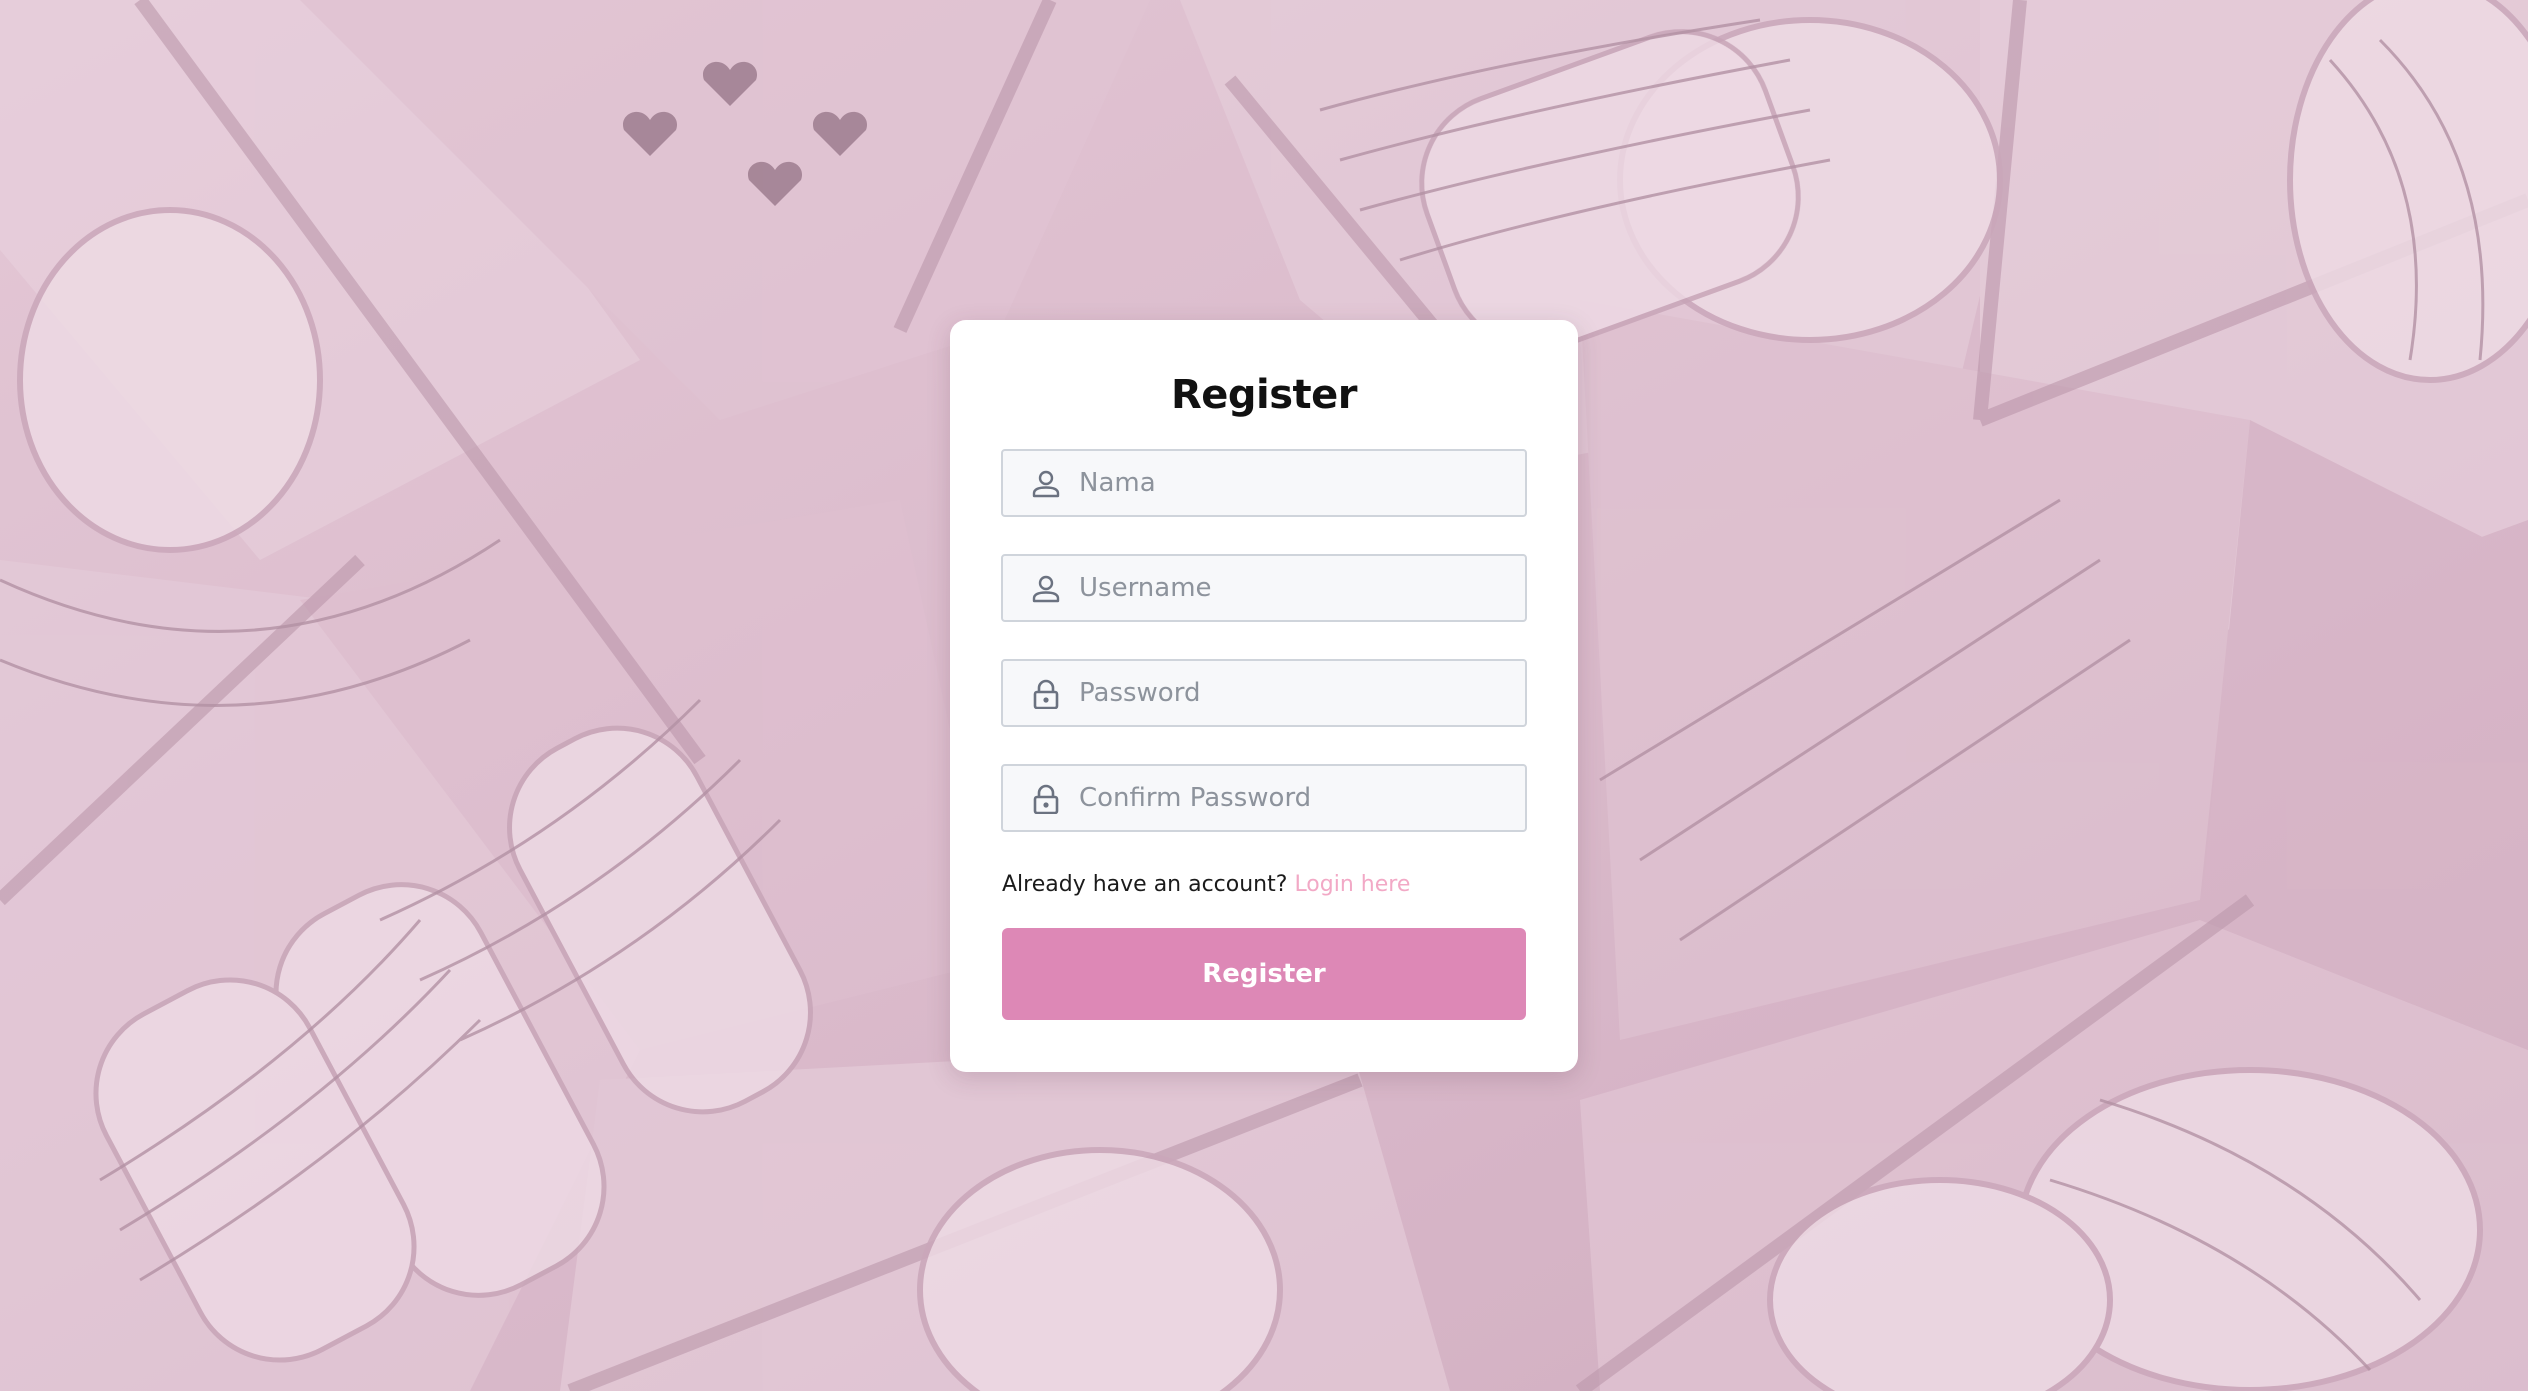 This screenshot has height=1391, width=2528. I want to click on name-field, so click(1264, 483).